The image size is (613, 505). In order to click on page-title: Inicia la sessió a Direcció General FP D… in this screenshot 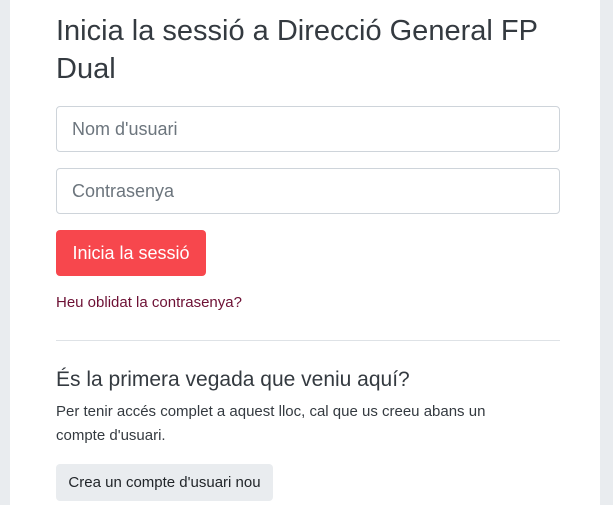, I will do `click(297, 50)`.